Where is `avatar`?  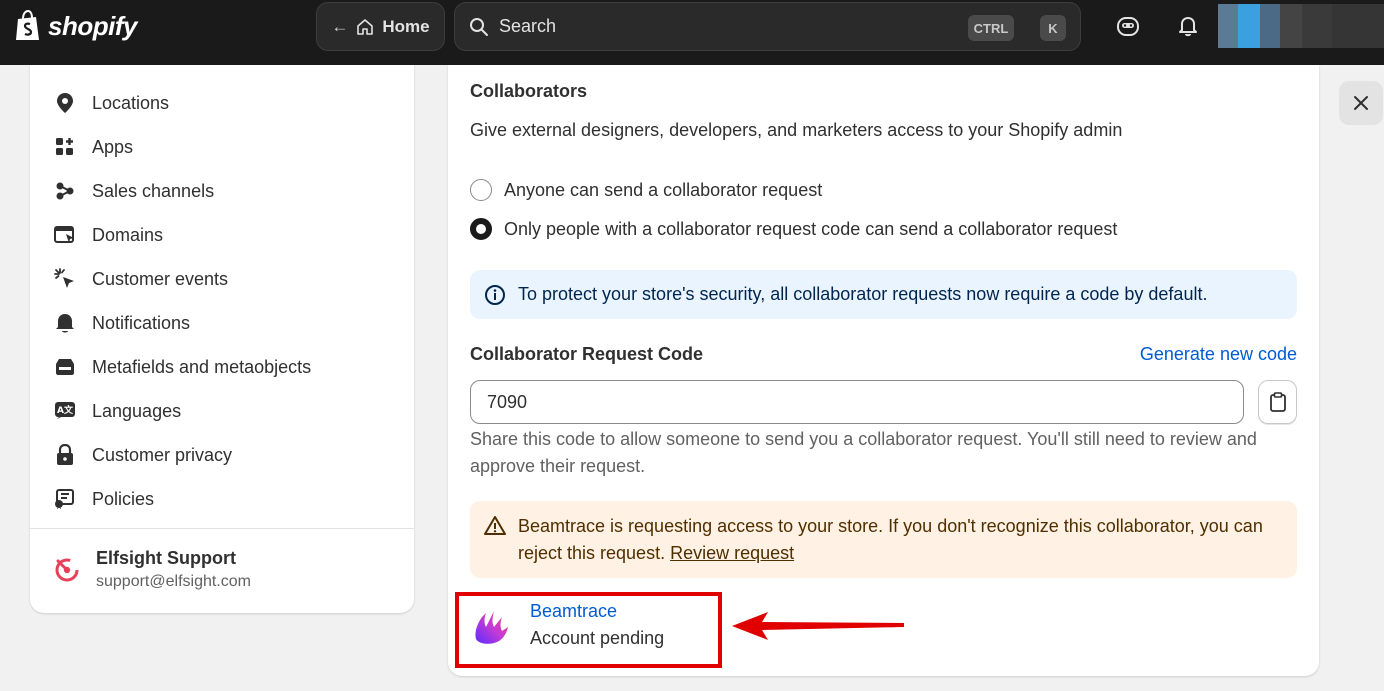 avatar is located at coordinates (1301, 26).